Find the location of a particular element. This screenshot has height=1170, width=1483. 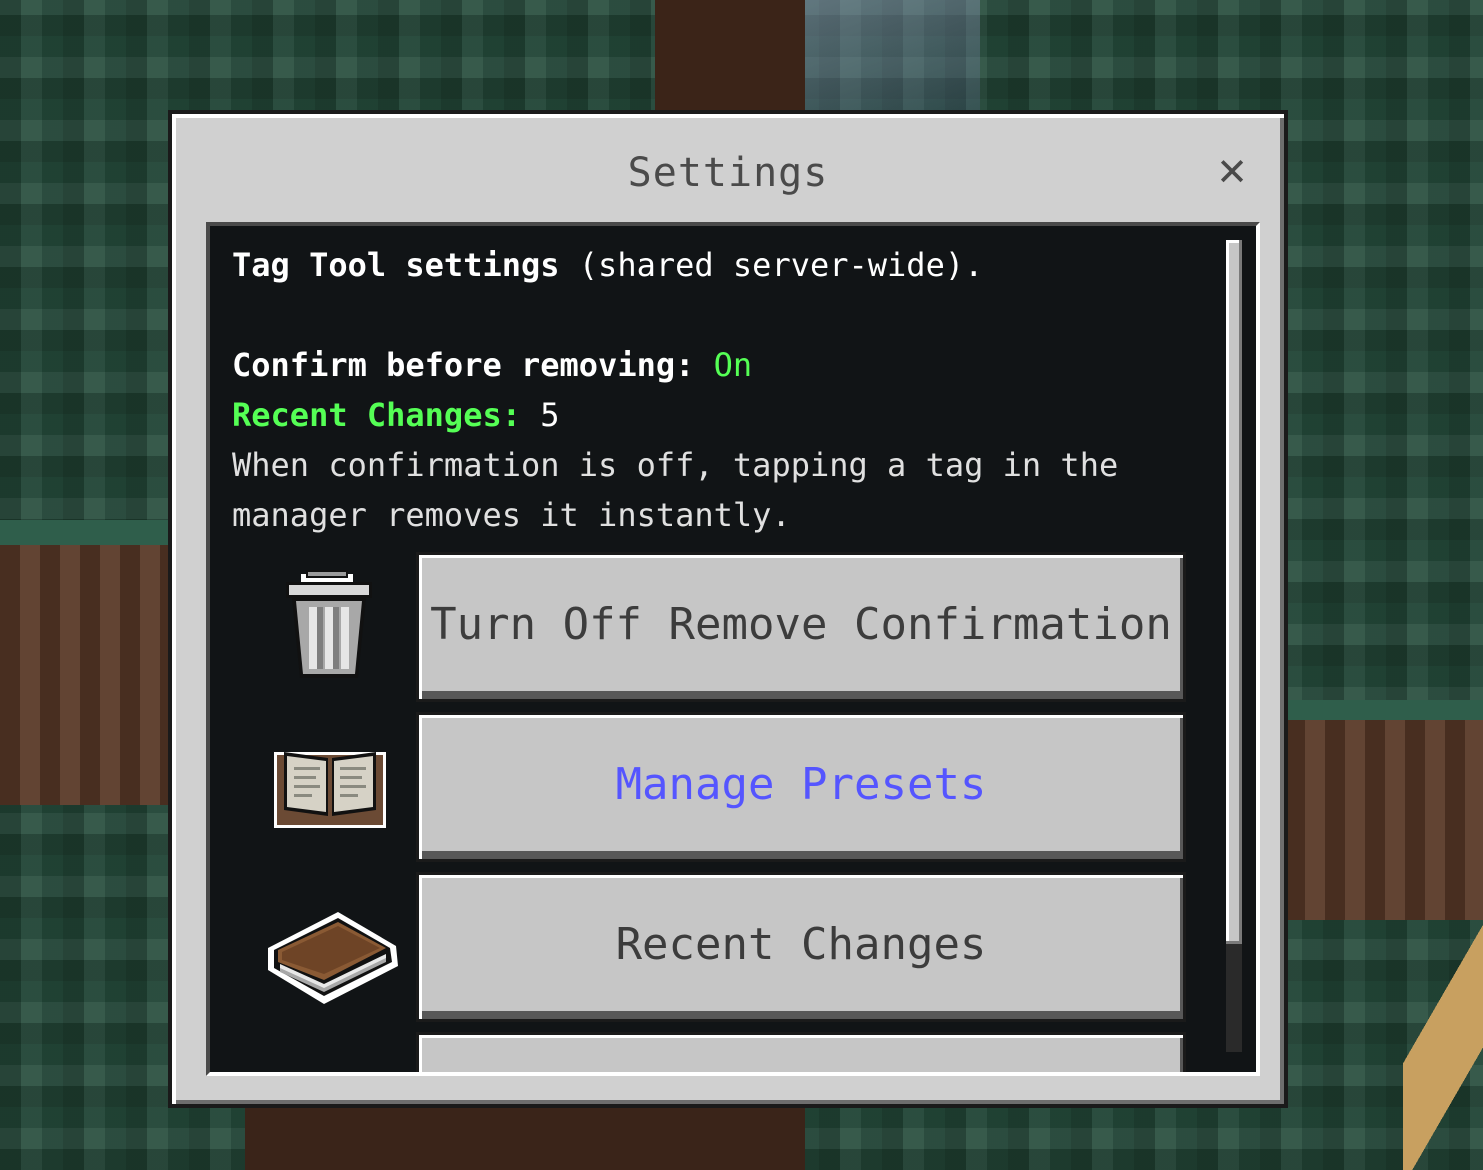

close-button: ✕ is located at coordinates (1232, 172).